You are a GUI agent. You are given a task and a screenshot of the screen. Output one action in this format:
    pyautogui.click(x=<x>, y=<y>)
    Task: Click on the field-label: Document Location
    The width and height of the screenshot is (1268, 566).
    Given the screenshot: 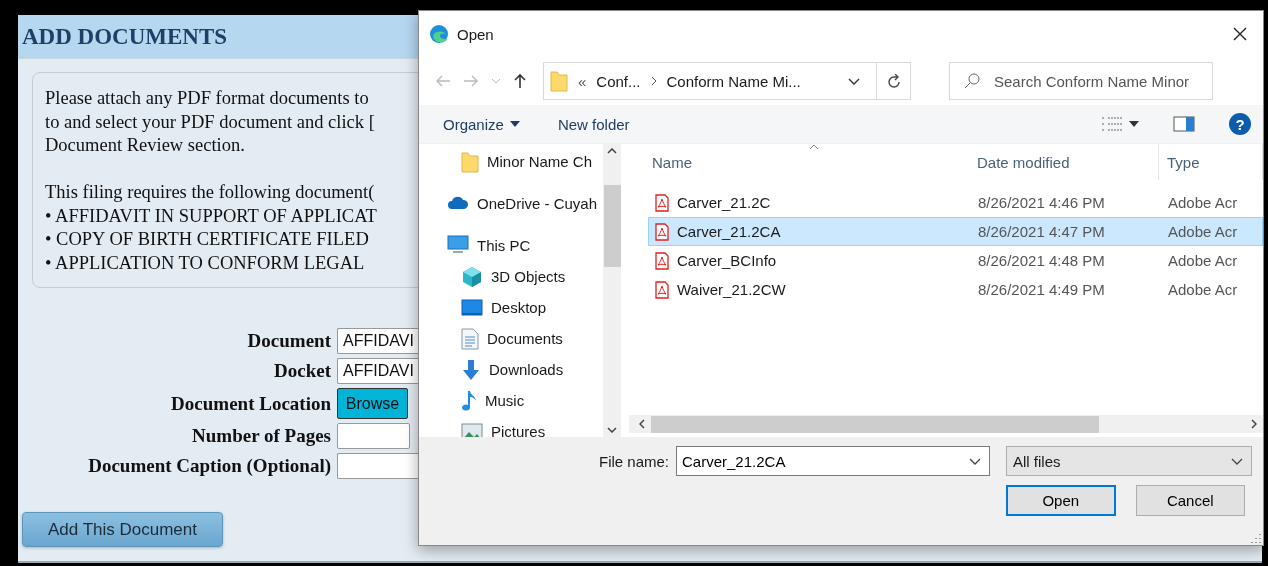 What is the action you would take?
    pyautogui.click(x=250, y=403)
    